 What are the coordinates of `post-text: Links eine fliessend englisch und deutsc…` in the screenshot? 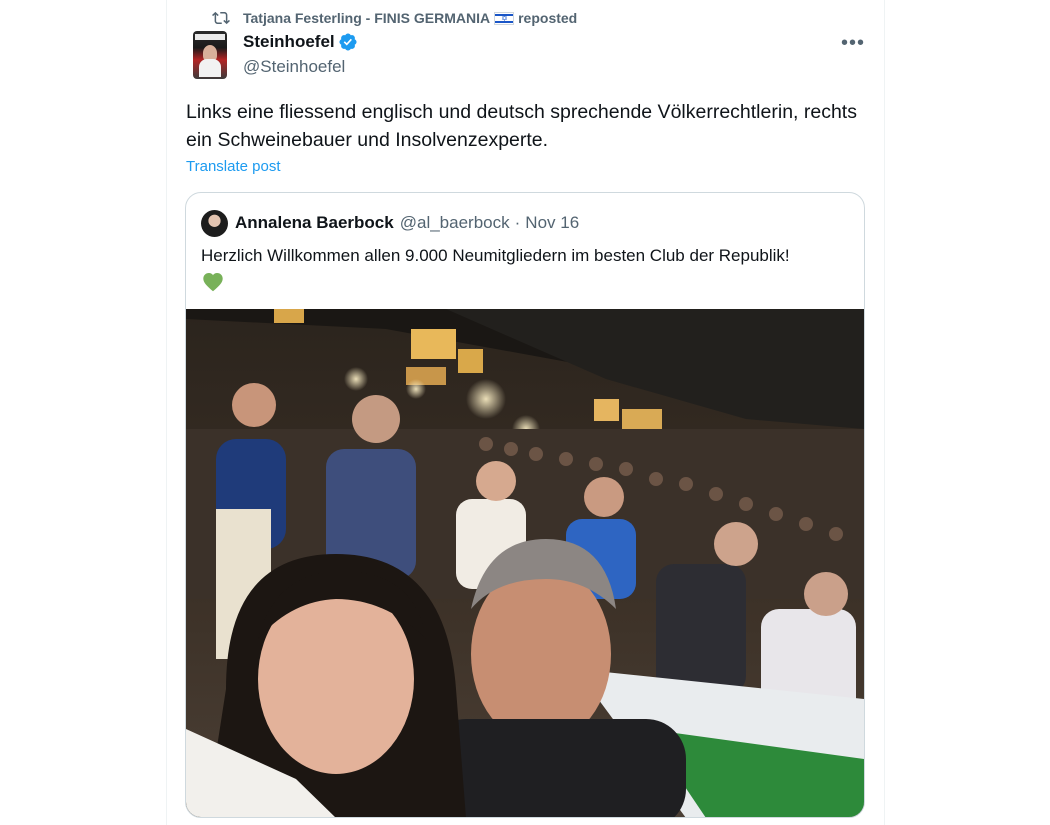 It's located at (521, 126).